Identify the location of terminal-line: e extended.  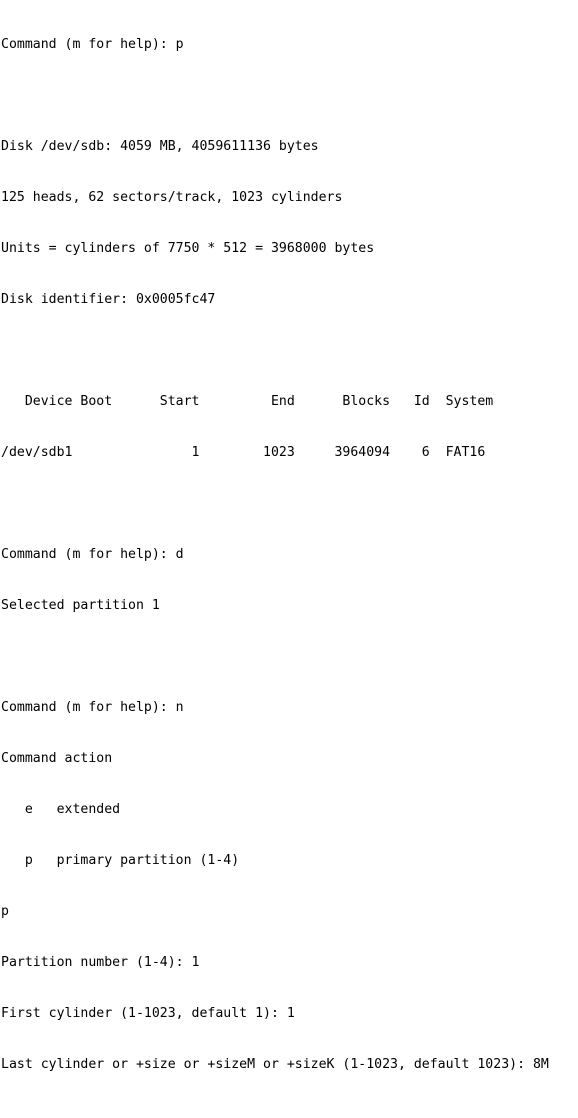
(61, 809).